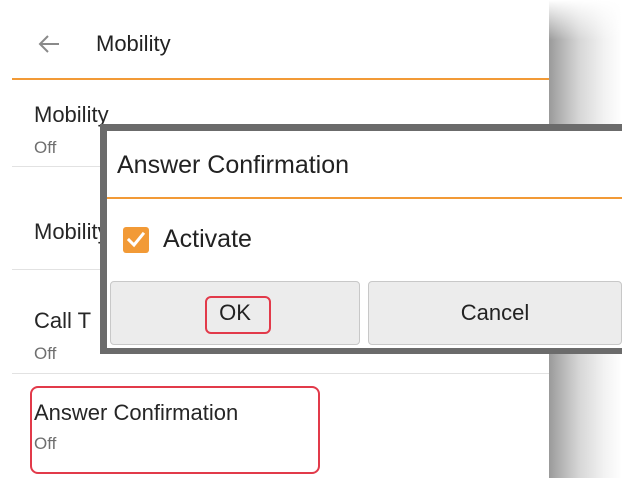  Describe the element at coordinates (63, 320) in the screenshot. I see `setting-label: Call T` at that location.